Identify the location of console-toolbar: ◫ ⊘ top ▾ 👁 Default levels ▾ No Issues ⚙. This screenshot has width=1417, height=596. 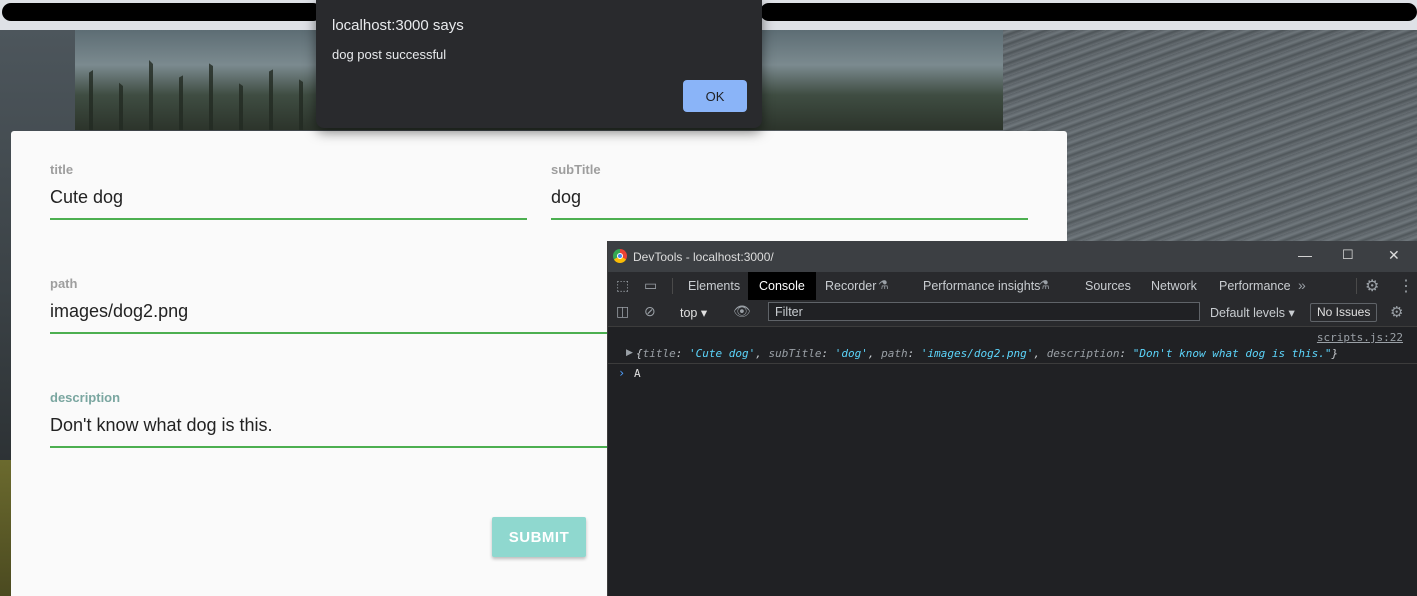
(1012, 313).